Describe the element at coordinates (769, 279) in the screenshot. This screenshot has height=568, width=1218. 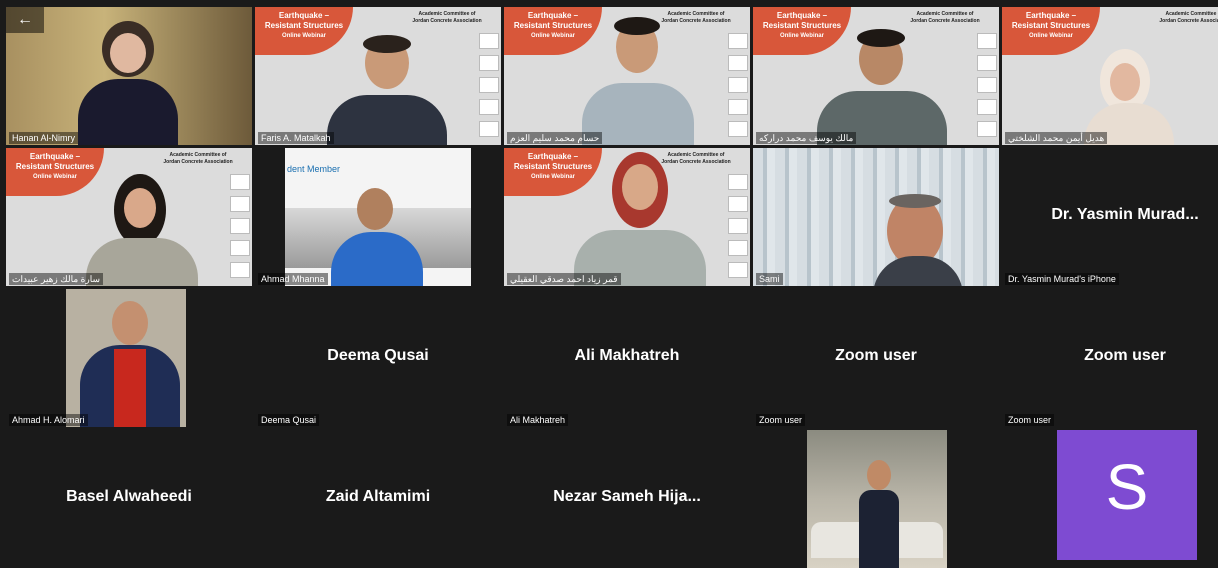
I see `participant-name: Sami` at that location.